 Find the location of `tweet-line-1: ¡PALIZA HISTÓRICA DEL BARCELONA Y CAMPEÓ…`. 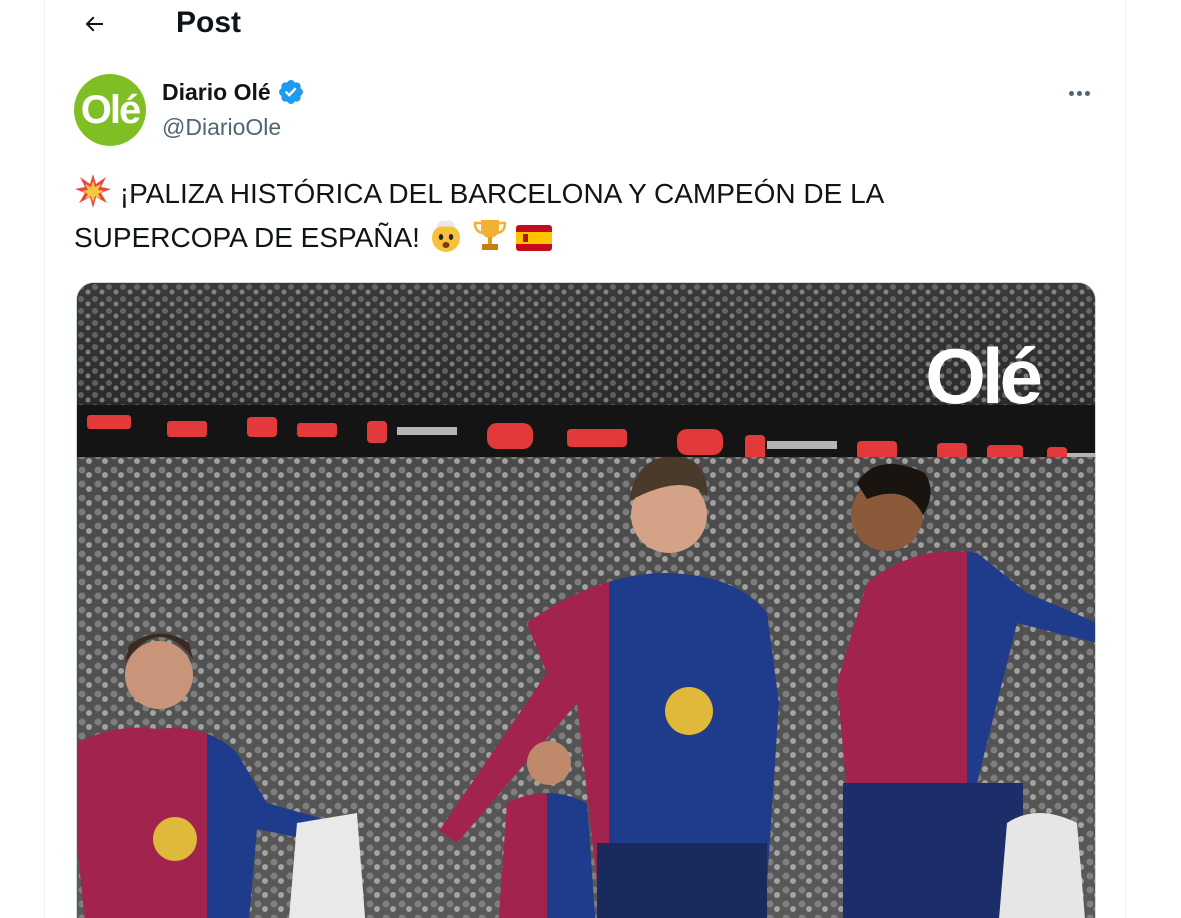

tweet-line-1: ¡PALIZA HISTÓRICA DEL BARCELONA Y CAMPEÓ… is located at coordinates (574, 194).